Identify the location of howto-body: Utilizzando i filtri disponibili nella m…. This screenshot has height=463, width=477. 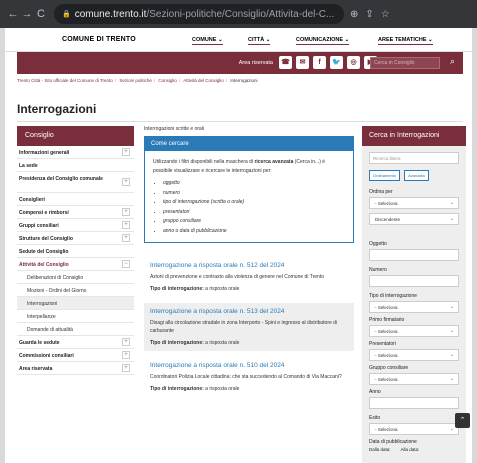
(249, 196).